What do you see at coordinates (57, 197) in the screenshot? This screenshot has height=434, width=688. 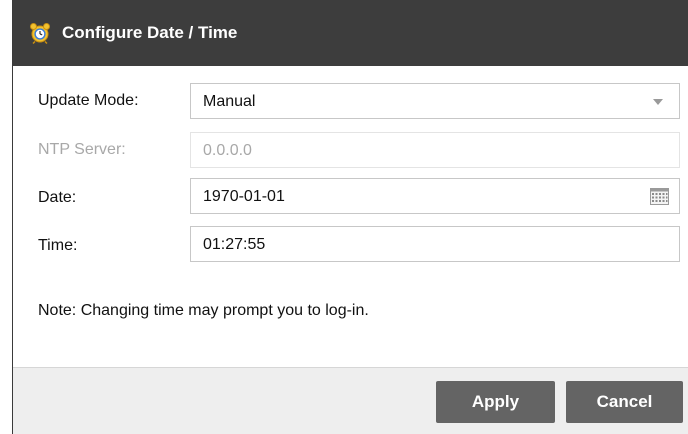 I see `date-label: Date:` at bounding box center [57, 197].